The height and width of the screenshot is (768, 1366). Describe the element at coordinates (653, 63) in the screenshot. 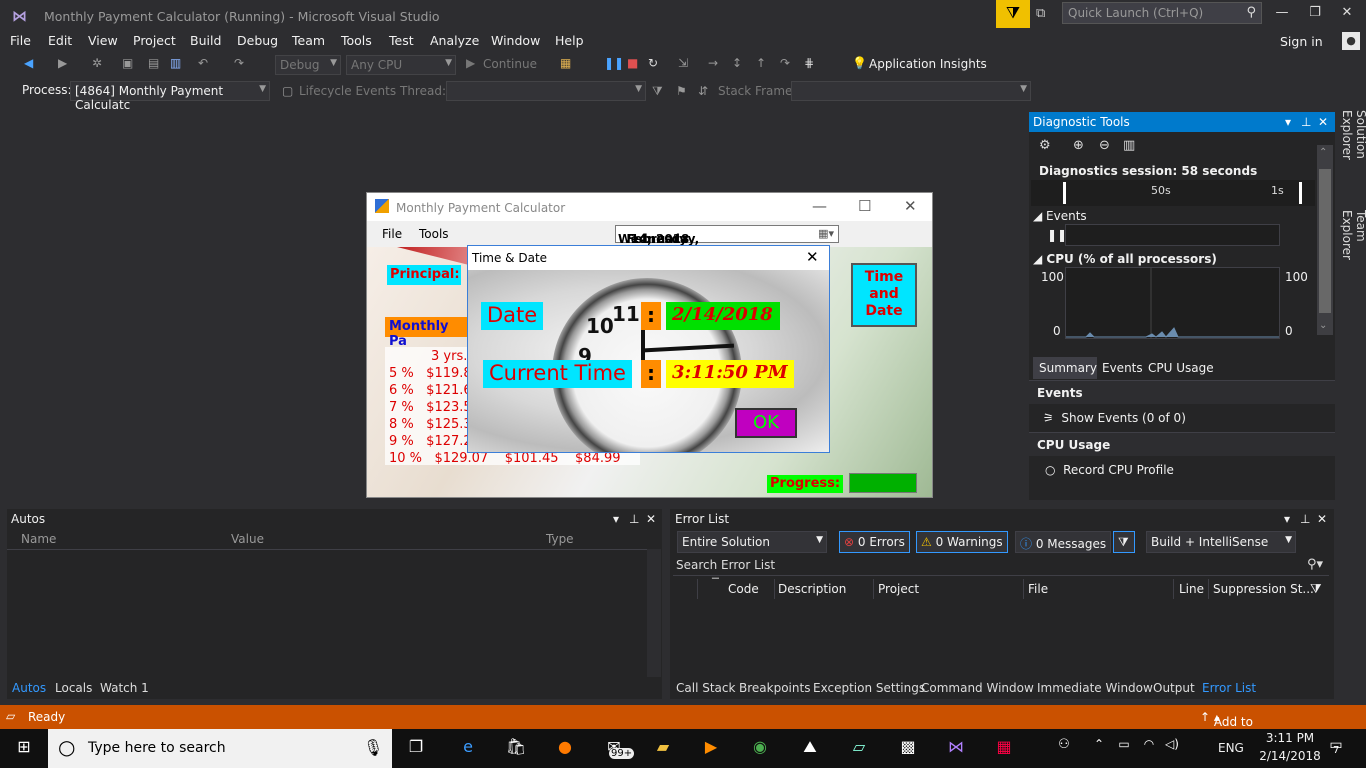

I see `restart-icon: ↻` at that location.